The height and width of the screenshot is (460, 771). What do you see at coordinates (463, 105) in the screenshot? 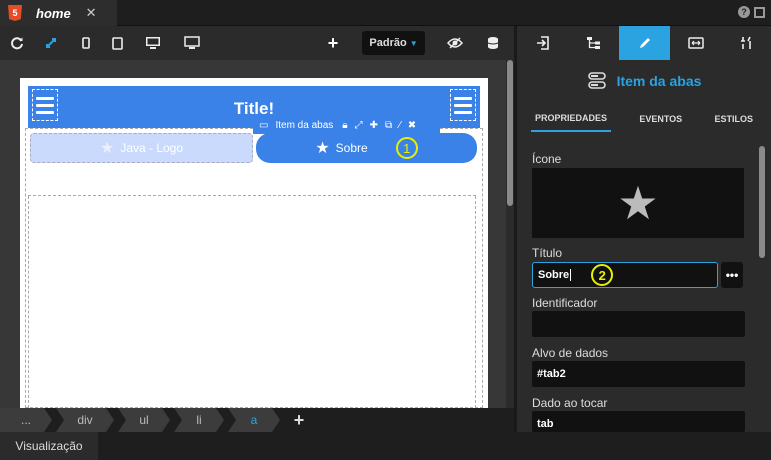
I see `menu-right-icon` at bounding box center [463, 105].